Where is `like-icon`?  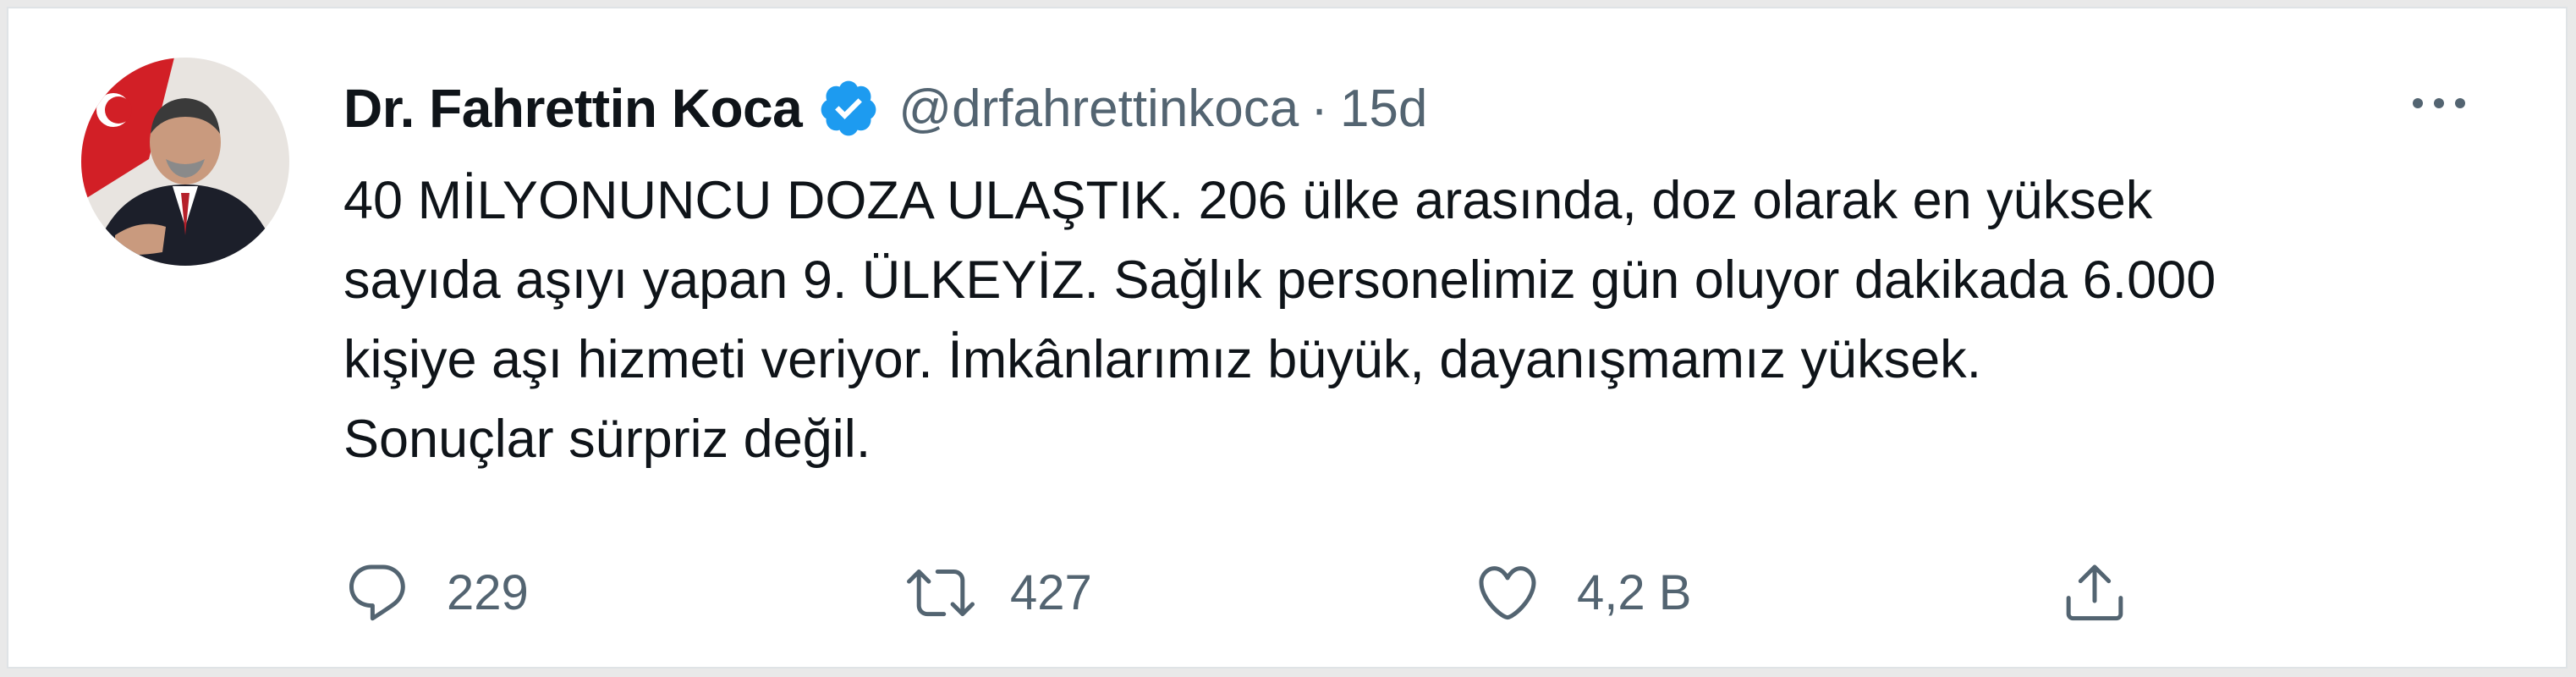 like-icon is located at coordinates (1508, 593).